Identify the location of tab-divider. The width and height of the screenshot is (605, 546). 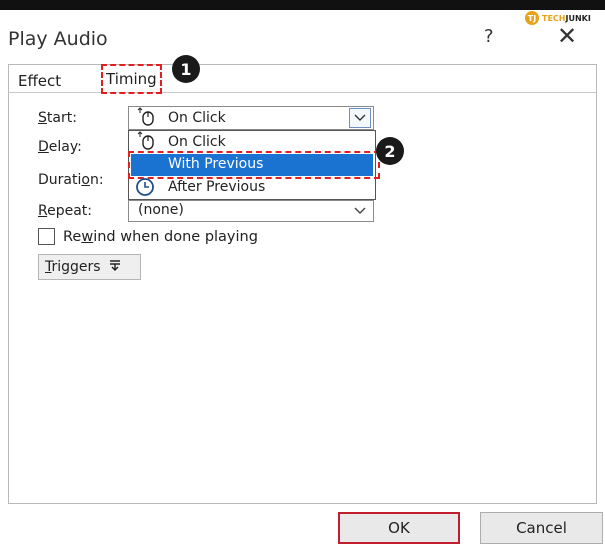
(302, 92).